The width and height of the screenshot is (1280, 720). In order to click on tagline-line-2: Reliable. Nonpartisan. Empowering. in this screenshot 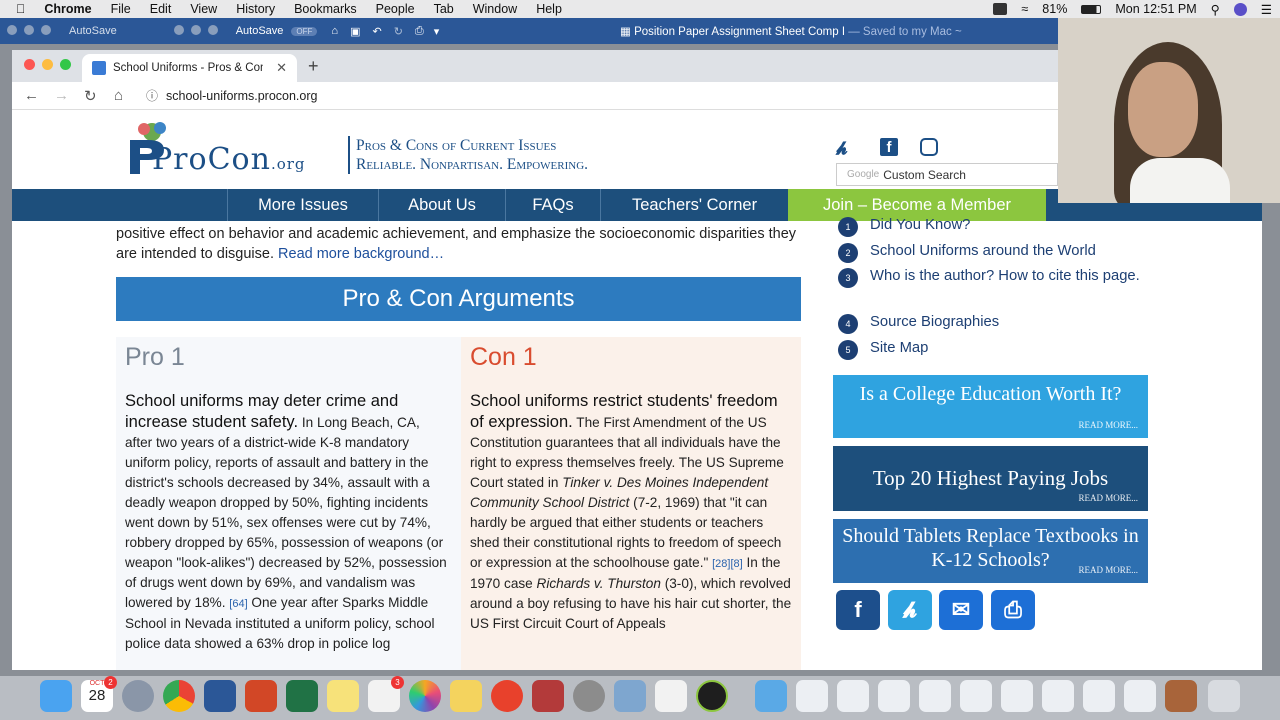, I will do `click(472, 164)`.